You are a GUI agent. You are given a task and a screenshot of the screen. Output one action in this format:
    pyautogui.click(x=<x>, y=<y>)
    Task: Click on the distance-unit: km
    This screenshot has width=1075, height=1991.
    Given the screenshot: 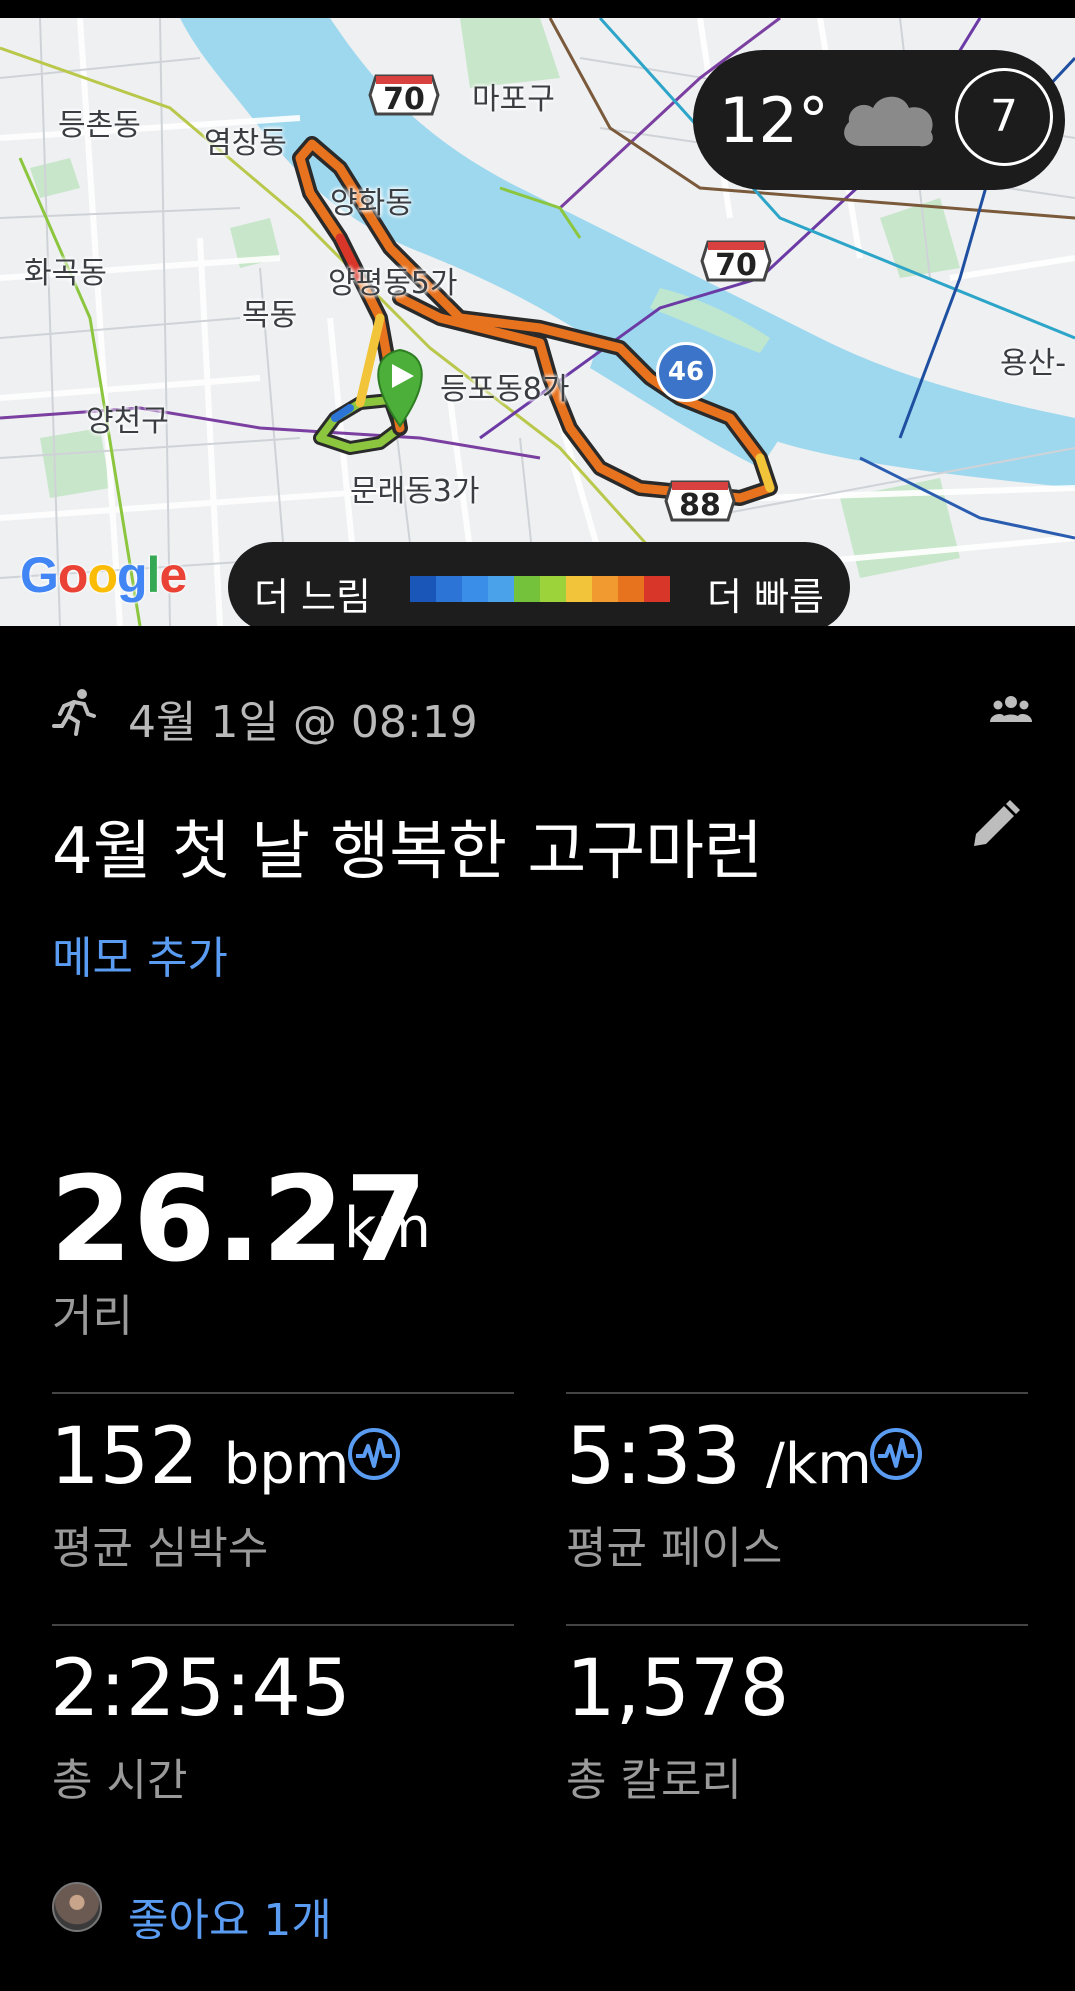 What is the action you would take?
    pyautogui.click(x=387, y=1228)
    